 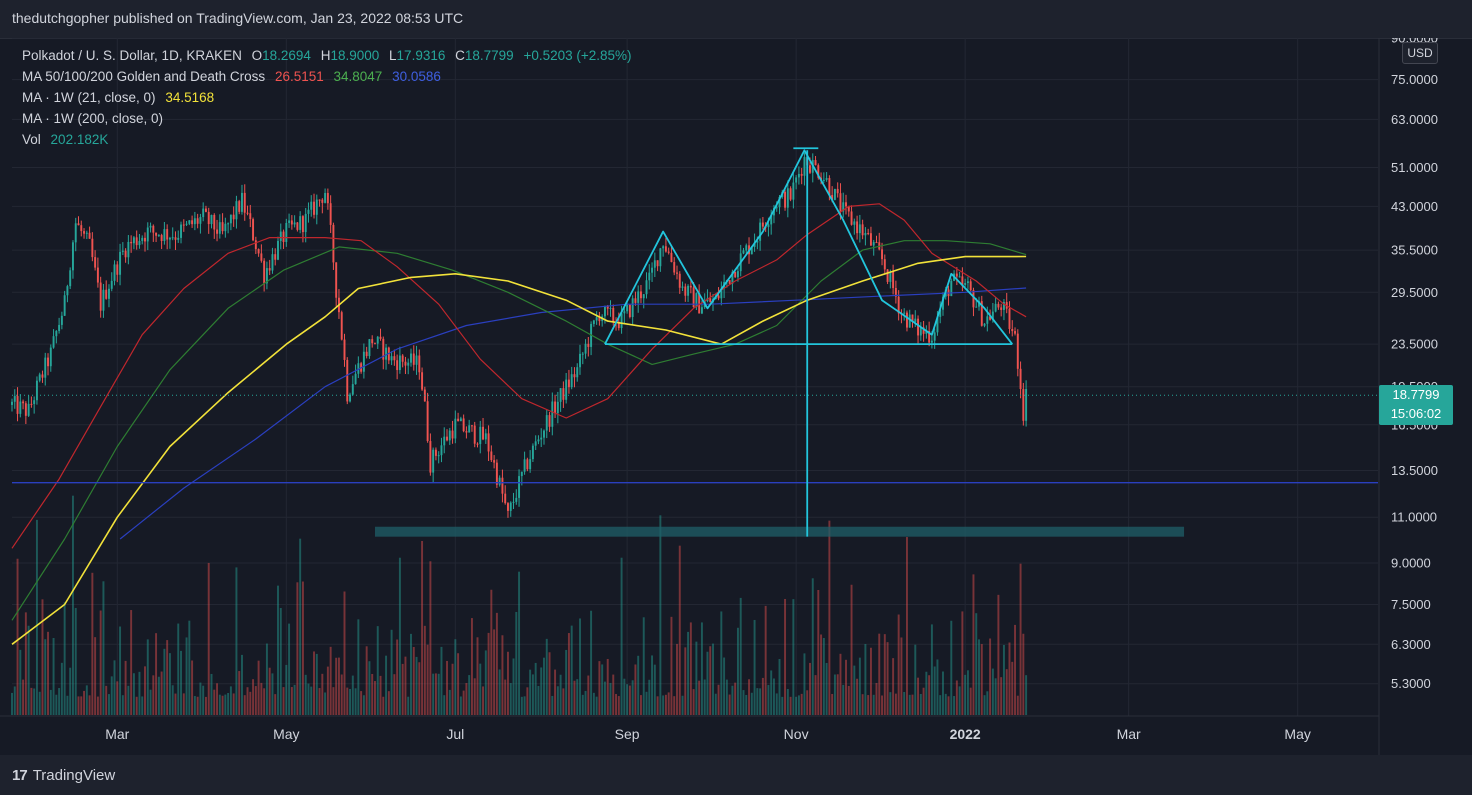 I want to click on legend-volume-row: Vol 202.182K, so click(x=327, y=139).